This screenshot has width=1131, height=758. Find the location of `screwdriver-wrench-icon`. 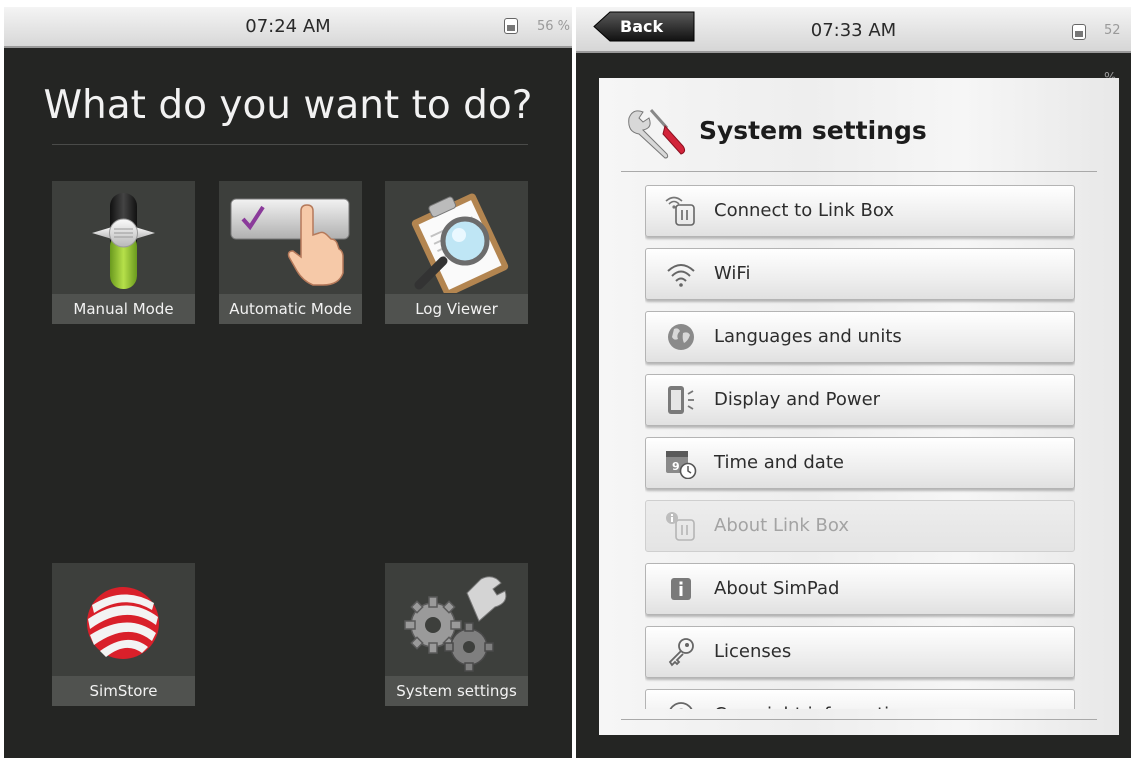

screwdriver-wrench-icon is located at coordinates (657, 134).